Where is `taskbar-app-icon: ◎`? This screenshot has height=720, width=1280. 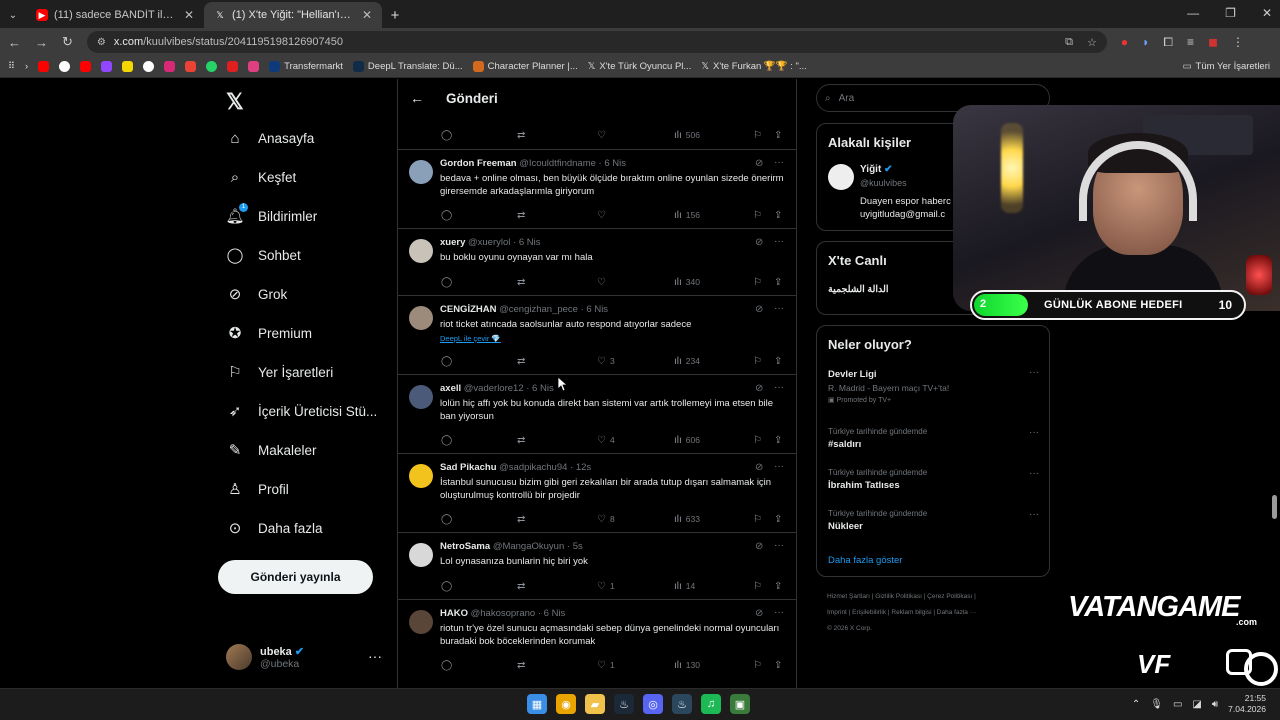 taskbar-app-icon: ◎ is located at coordinates (653, 704).